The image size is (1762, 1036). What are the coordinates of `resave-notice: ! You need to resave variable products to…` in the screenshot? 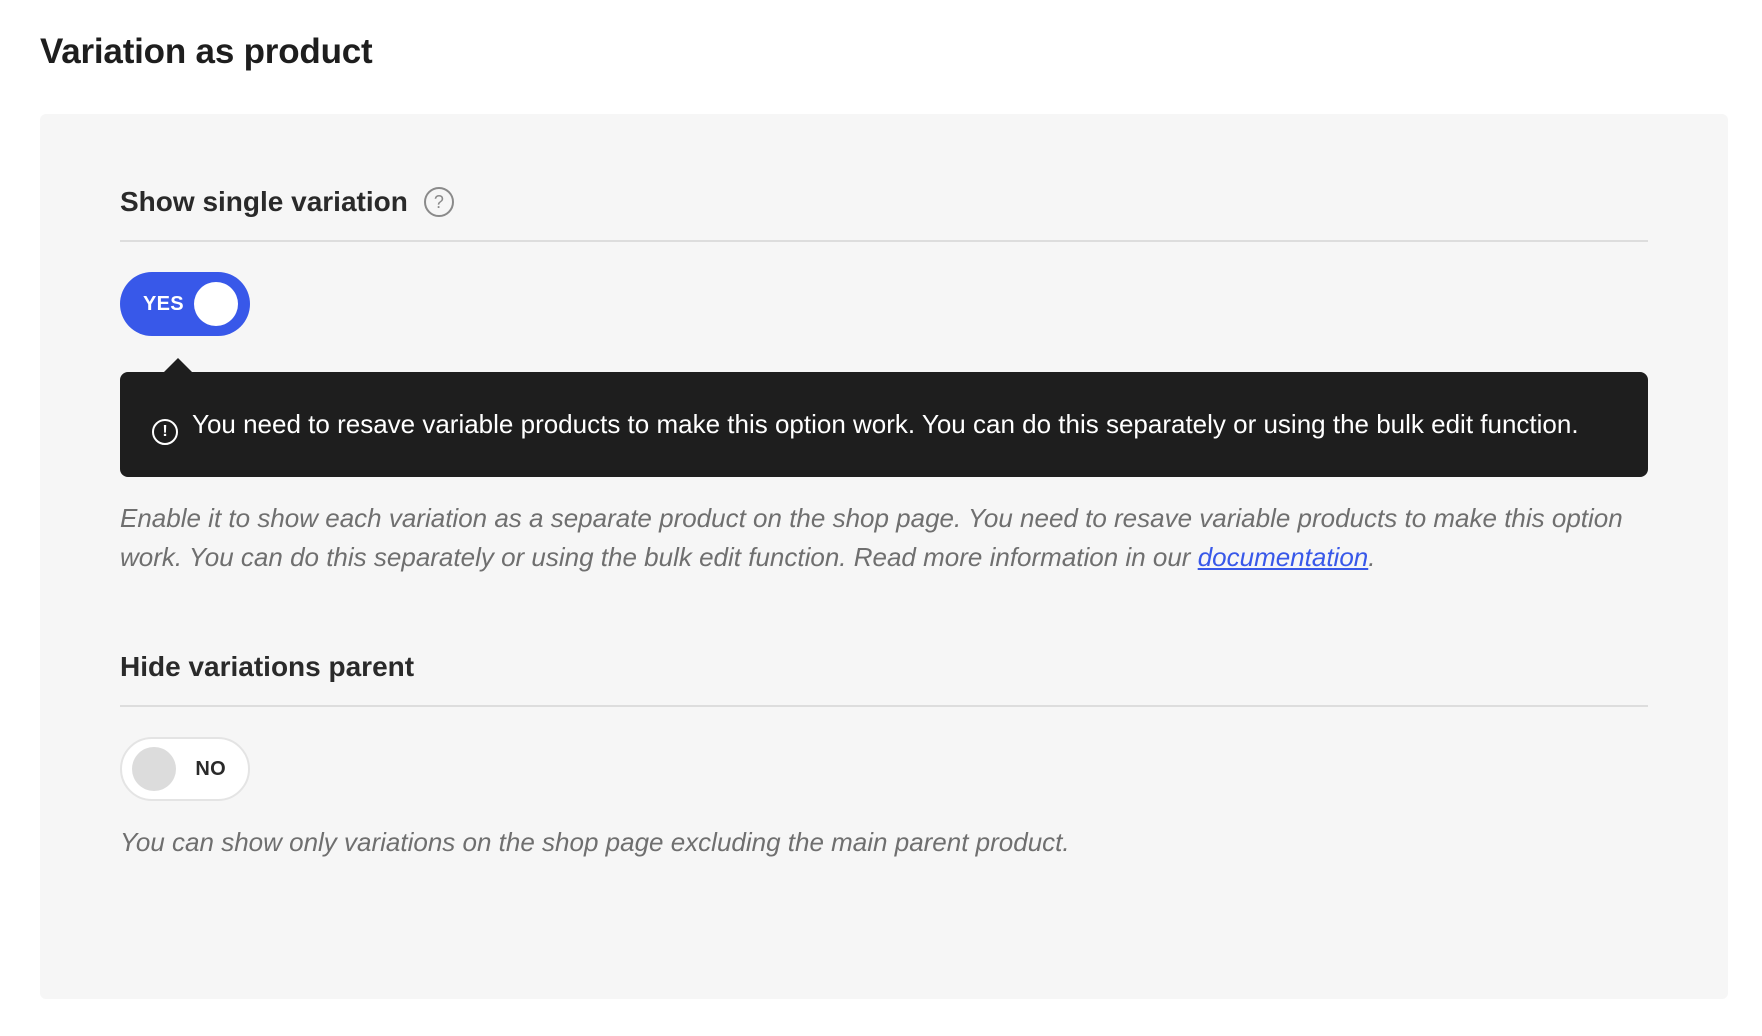 It's located at (884, 417).